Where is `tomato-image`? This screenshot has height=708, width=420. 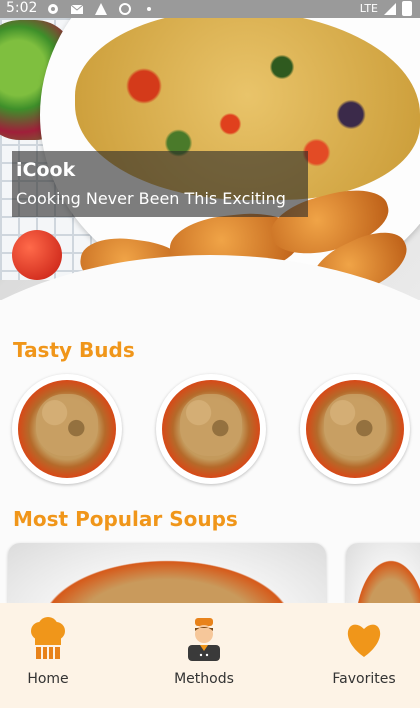
tomato-image is located at coordinates (37, 255).